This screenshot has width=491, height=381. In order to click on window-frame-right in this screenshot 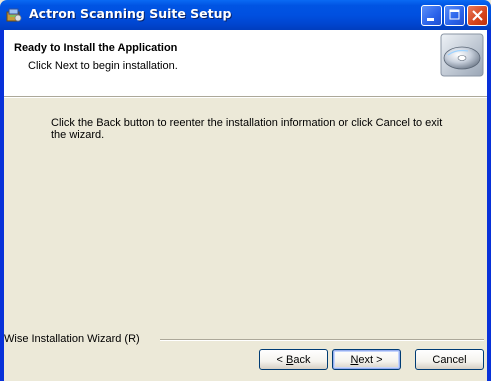, I will do `click(489, 205)`.